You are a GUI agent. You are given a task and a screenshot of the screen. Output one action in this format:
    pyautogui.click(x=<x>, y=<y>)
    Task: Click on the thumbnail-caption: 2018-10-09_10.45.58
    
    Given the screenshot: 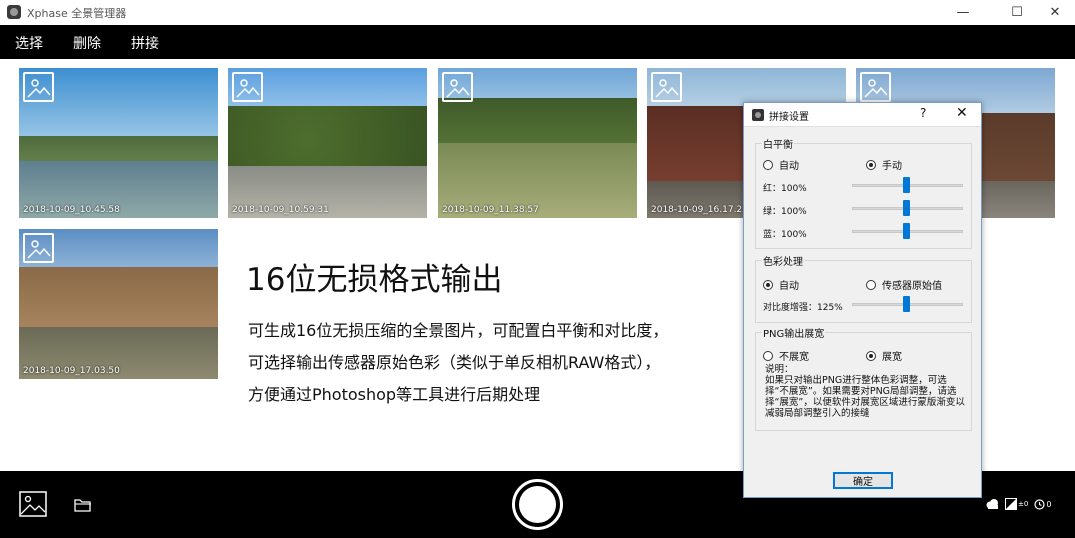 What is the action you would take?
    pyautogui.click(x=71, y=210)
    